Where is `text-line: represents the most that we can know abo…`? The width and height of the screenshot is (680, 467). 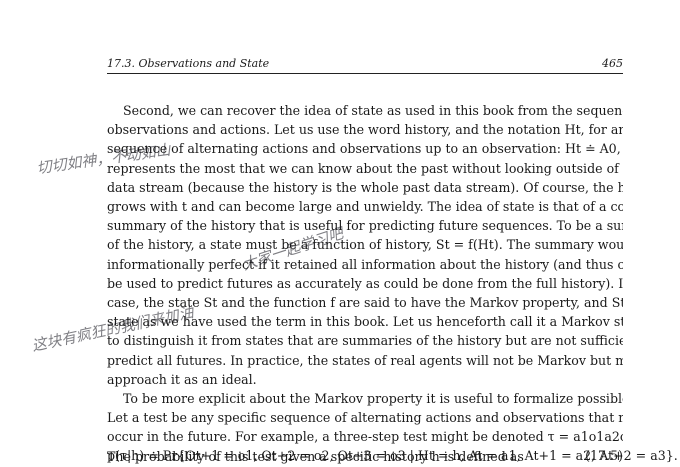 text-line: represents the most that we can know abo… is located at coordinates (365, 168).